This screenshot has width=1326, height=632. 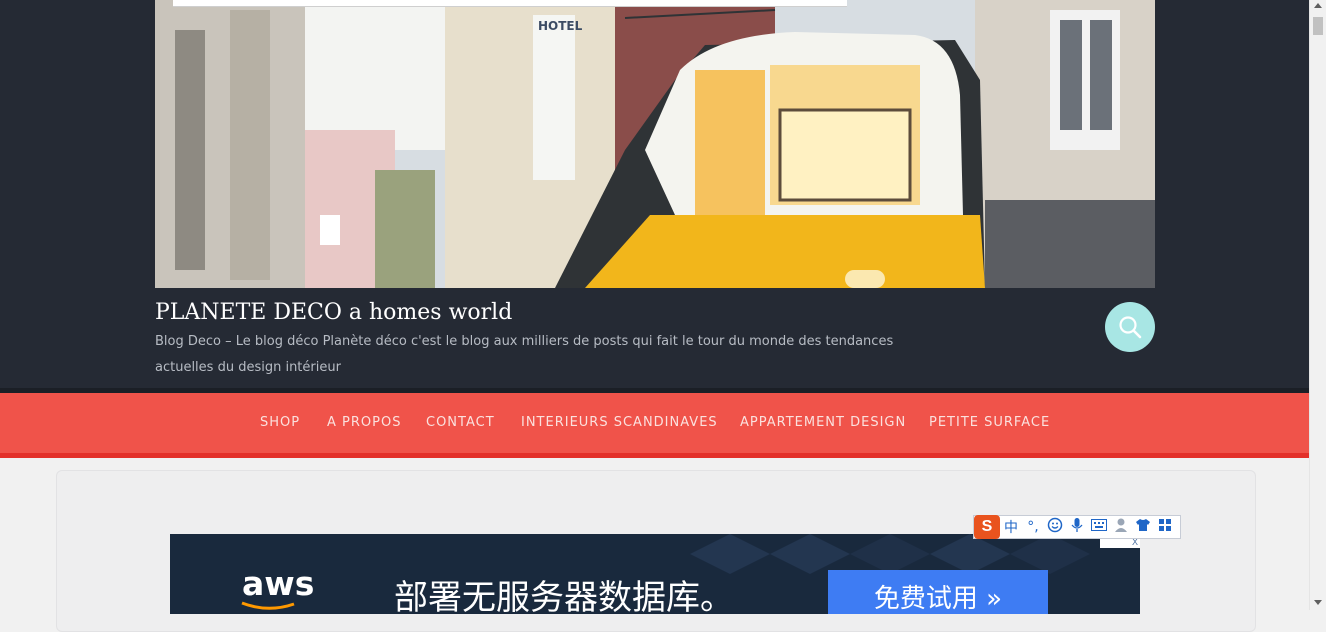 What do you see at coordinates (1318, 5) in the screenshot?
I see `scroll-up-arrow-icon` at bounding box center [1318, 5].